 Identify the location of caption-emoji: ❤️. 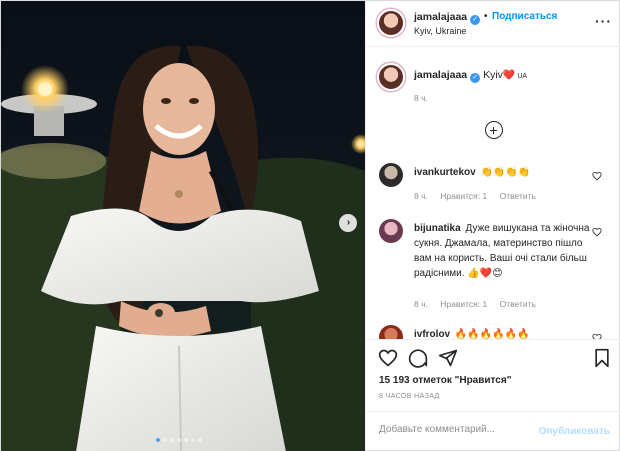
(509, 75).